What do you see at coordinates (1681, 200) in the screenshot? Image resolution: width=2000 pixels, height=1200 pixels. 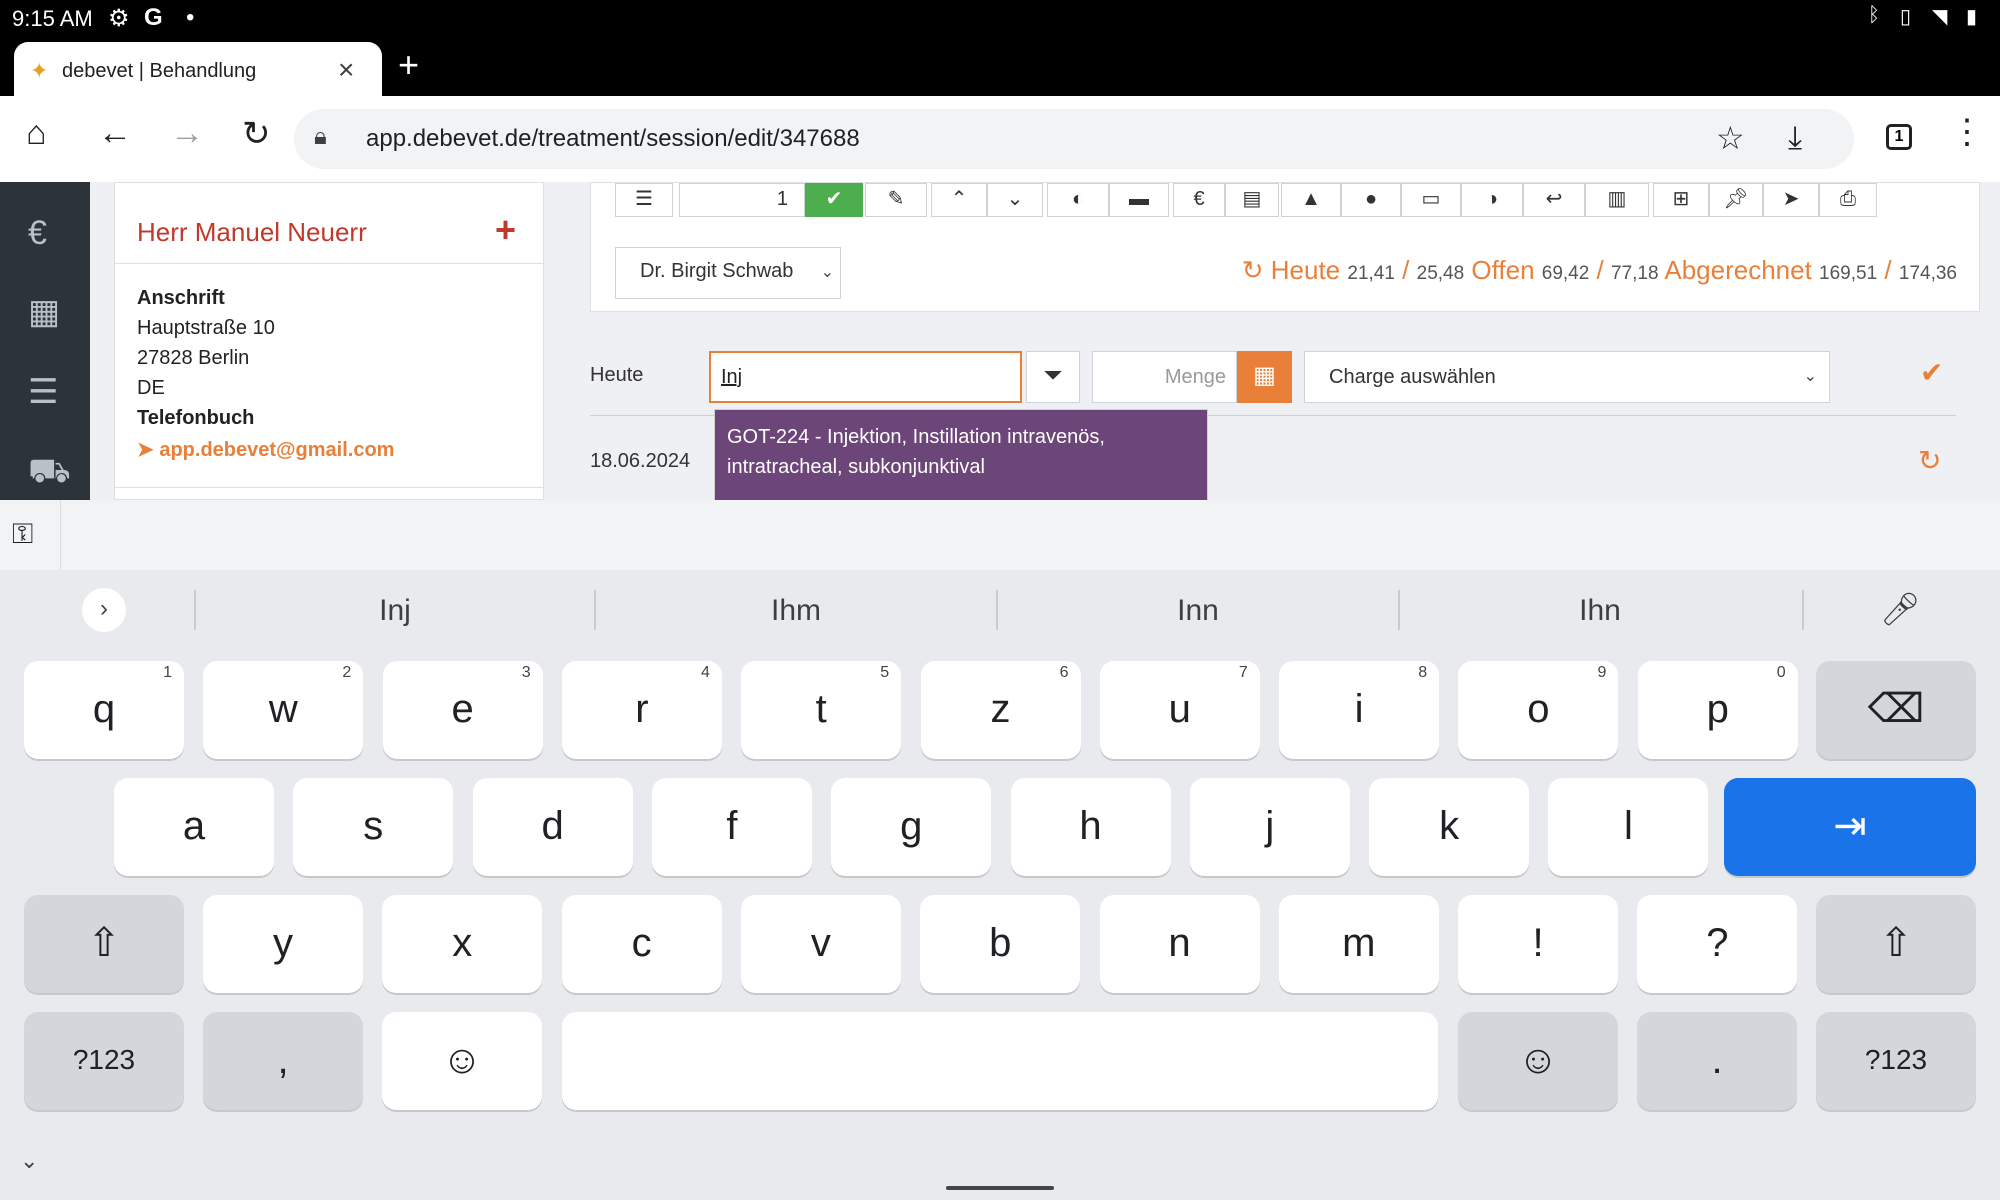 I see `add-box-button: ⊞` at bounding box center [1681, 200].